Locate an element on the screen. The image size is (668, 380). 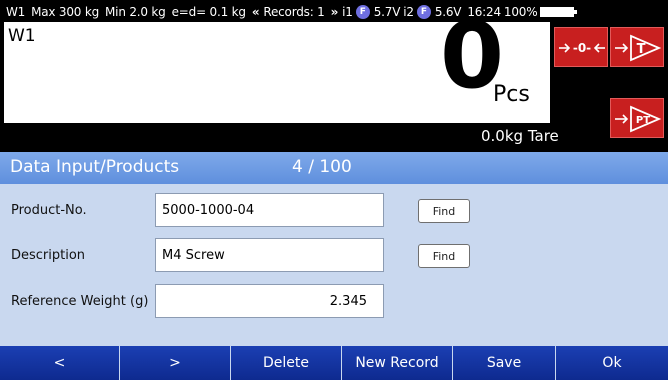
ok-button: Ok is located at coordinates (612, 363).